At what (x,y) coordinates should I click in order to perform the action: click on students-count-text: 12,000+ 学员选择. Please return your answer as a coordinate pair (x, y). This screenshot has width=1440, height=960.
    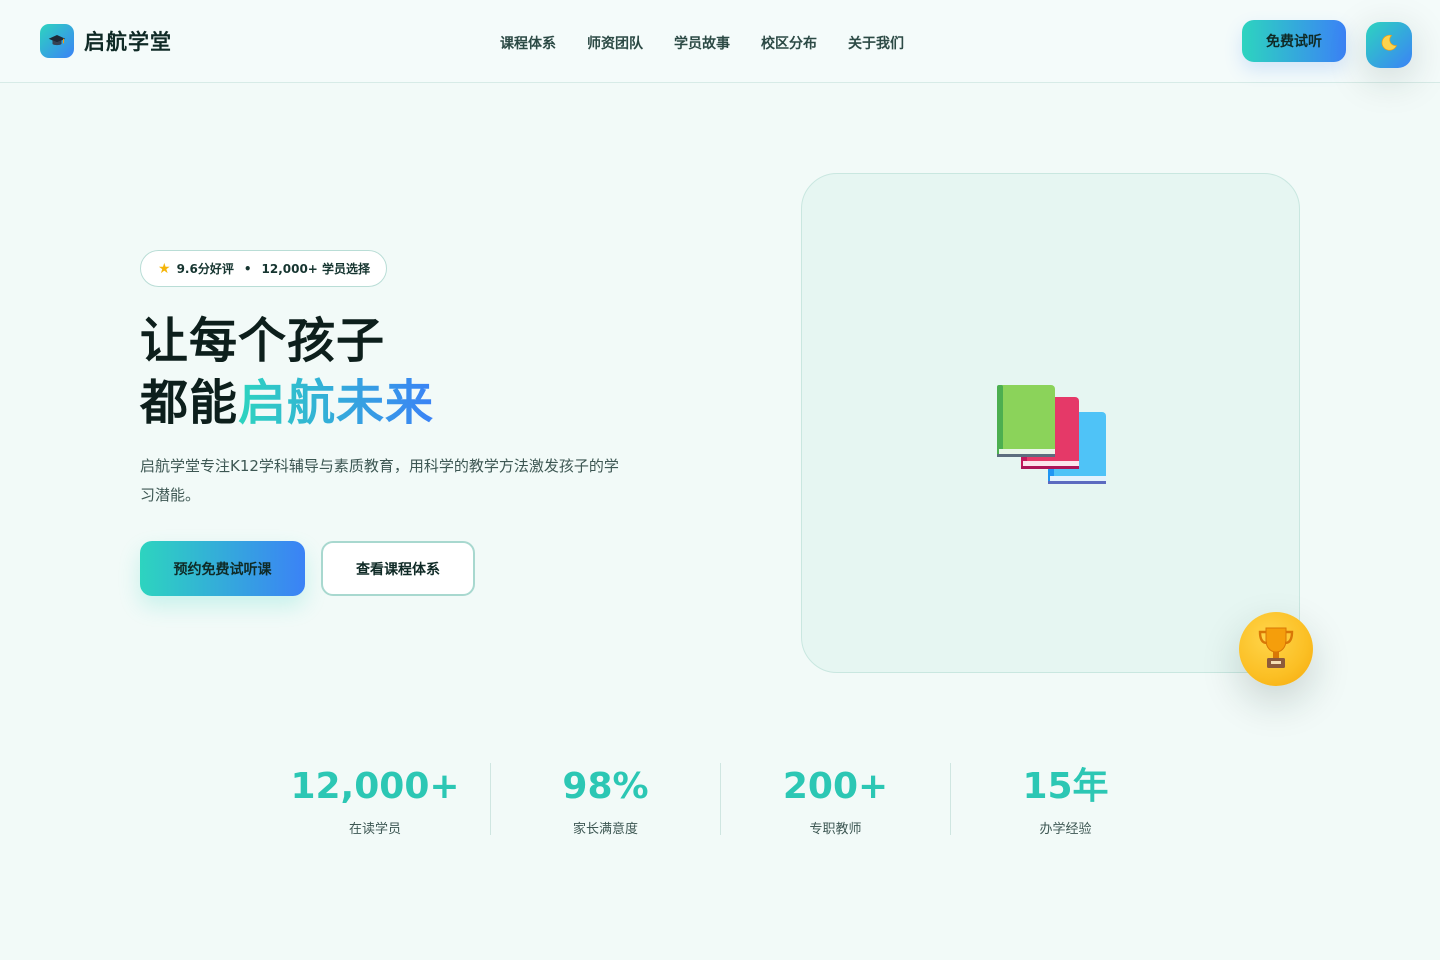
    Looking at the image, I should click on (316, 269).